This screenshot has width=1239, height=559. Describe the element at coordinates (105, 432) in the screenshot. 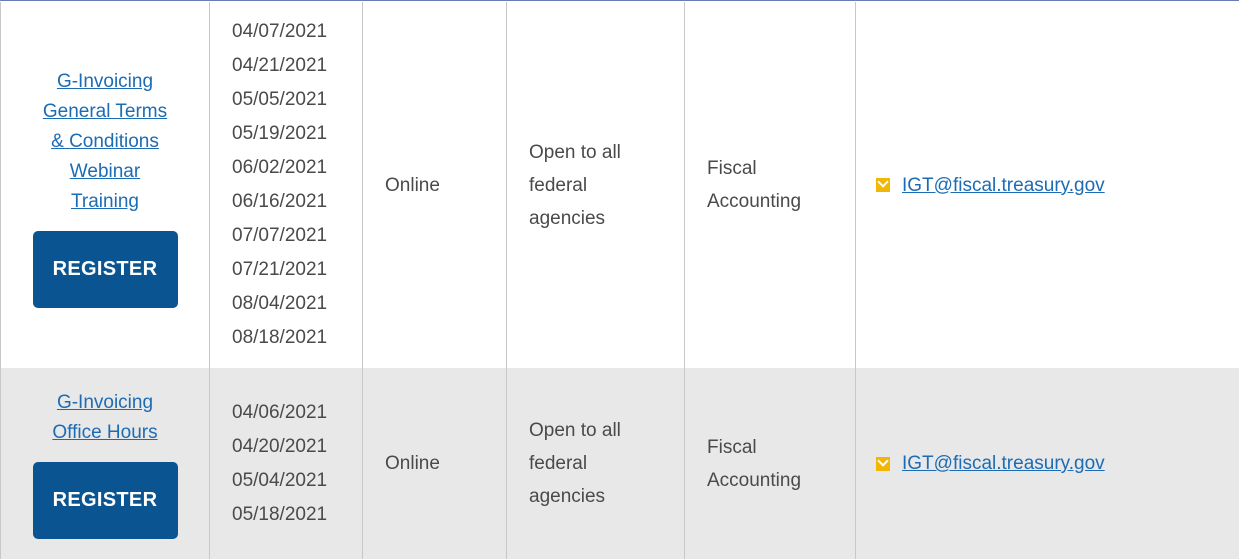

I see `course-title-line: Office Hours` at that location.